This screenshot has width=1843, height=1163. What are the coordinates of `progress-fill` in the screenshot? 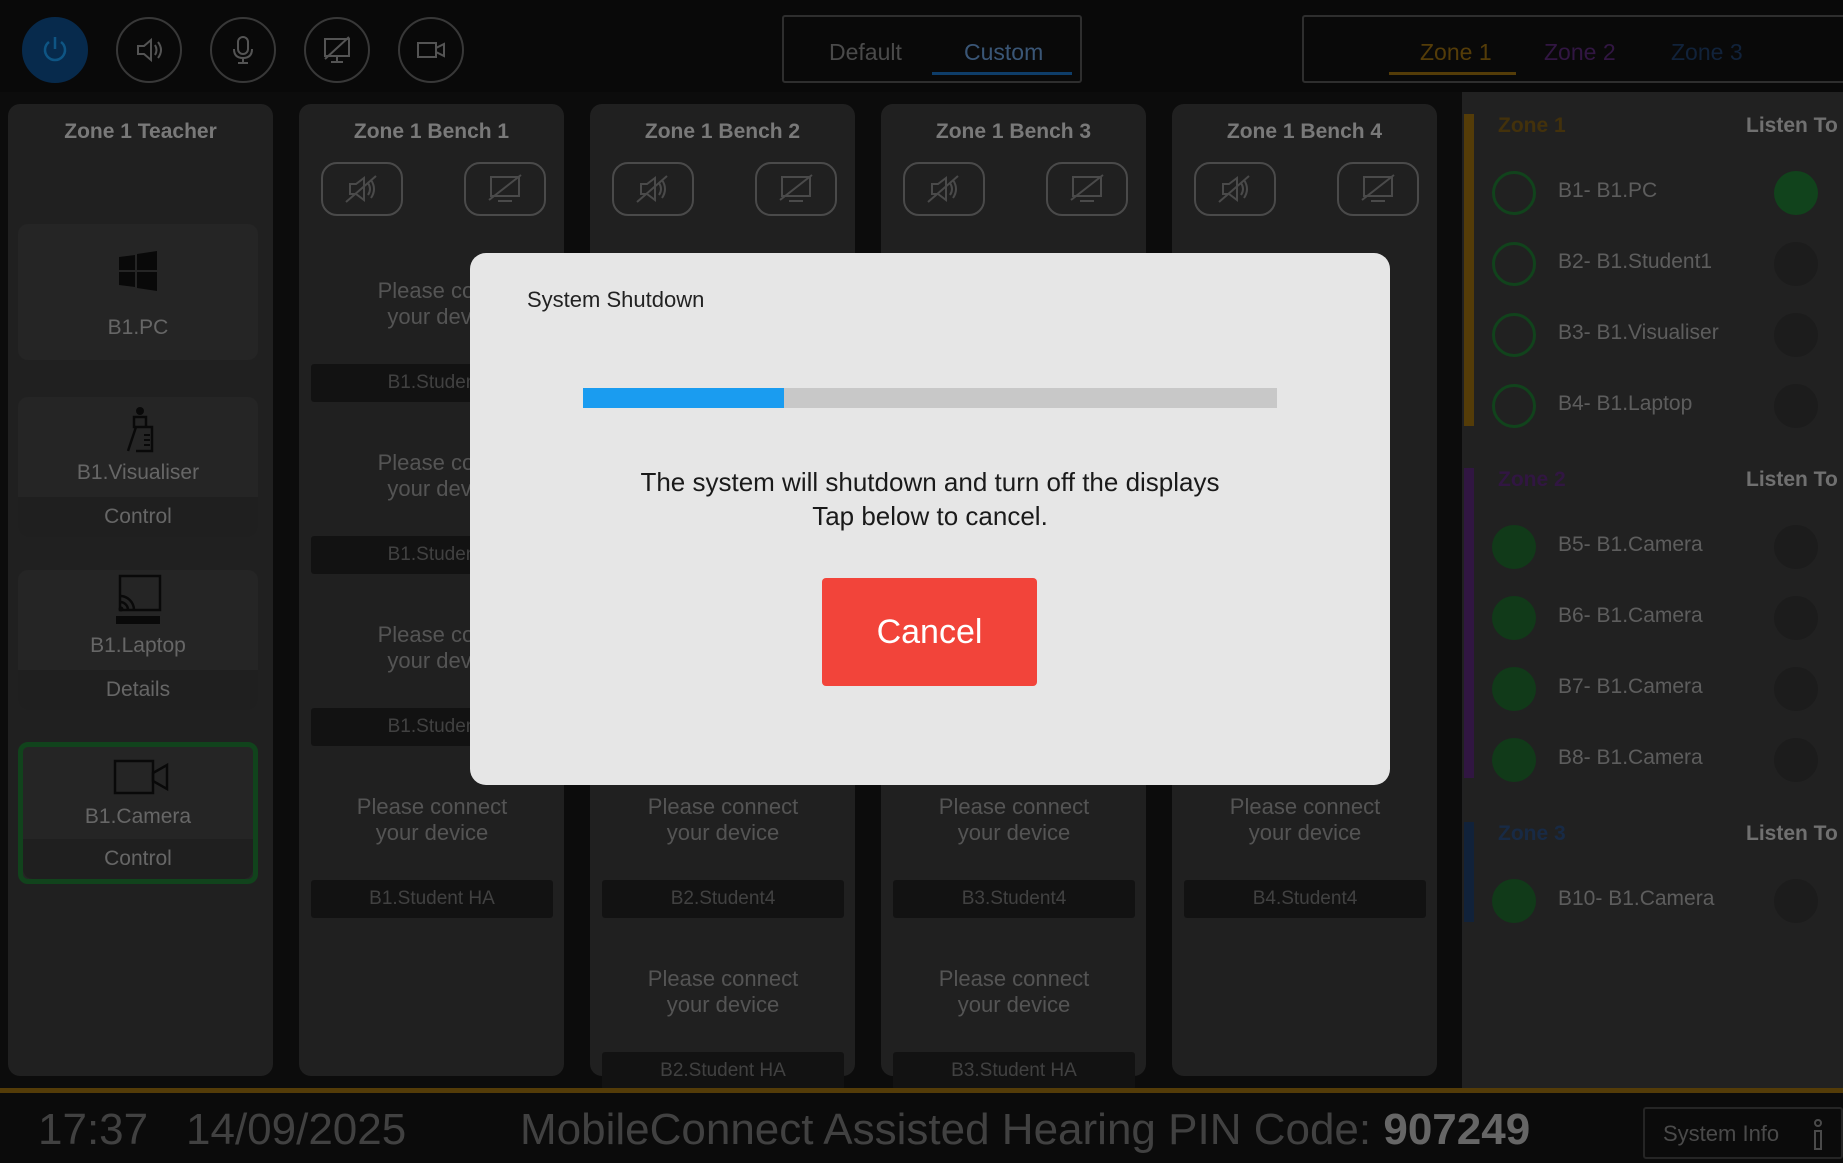 It's located at (684, 398).